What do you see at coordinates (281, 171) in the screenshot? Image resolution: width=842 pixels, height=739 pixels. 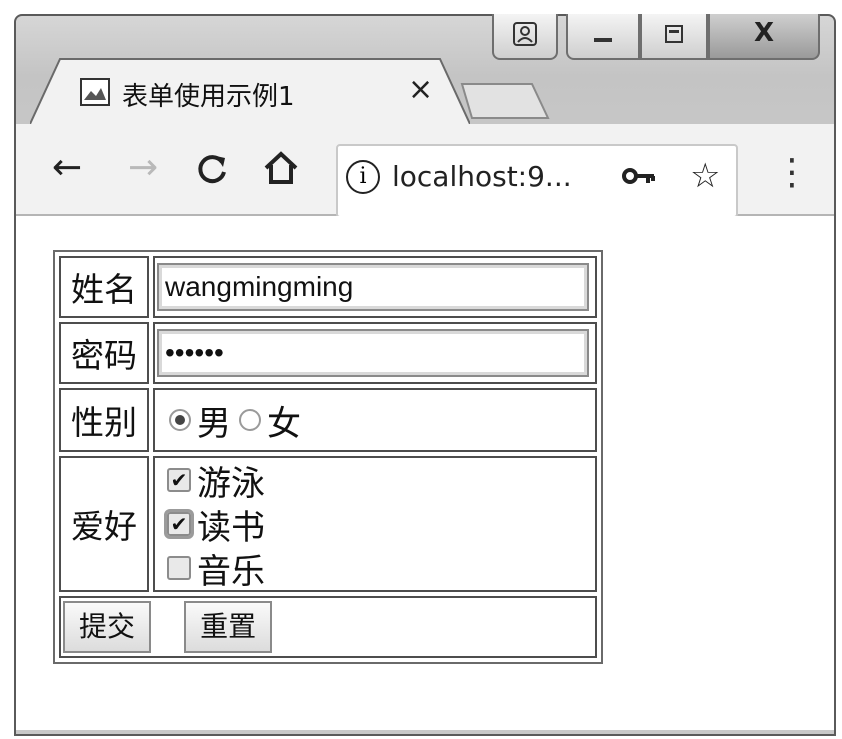 I see `home-icon` at bounding box center [281, 171].